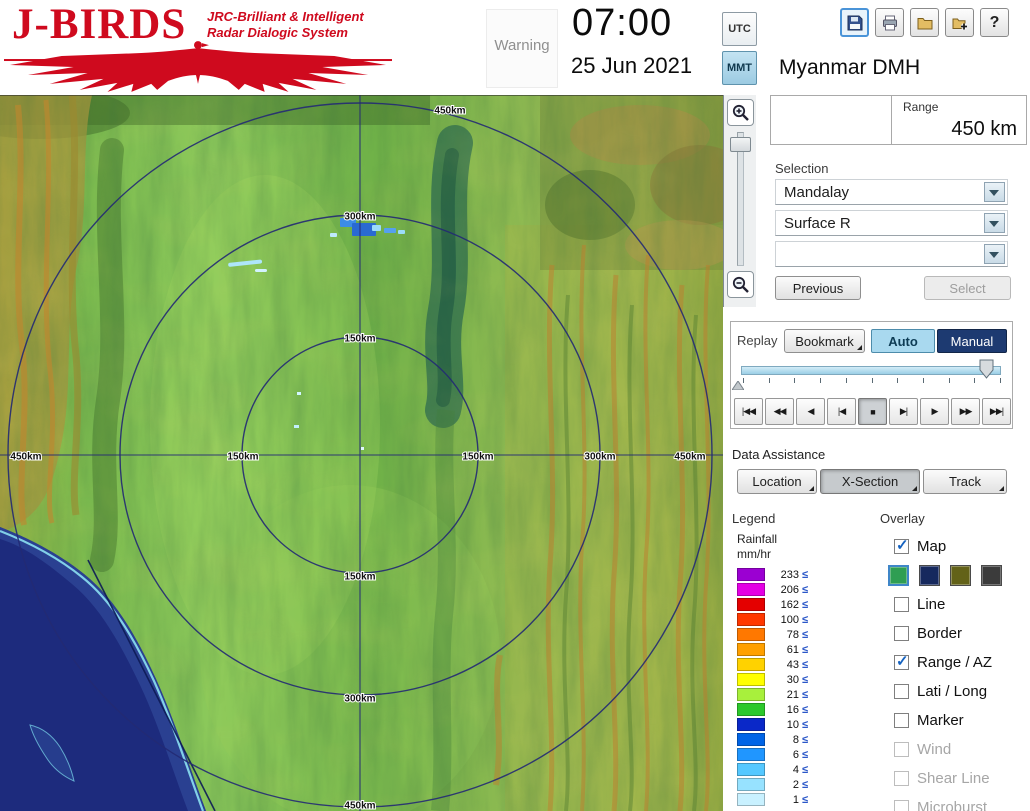 Image resolution: width=1030 pixels, height=811 pixels. Describe the element at coordinates (891, 223) in the screenshot. I see `dropdown-product: Surface R` at that location.